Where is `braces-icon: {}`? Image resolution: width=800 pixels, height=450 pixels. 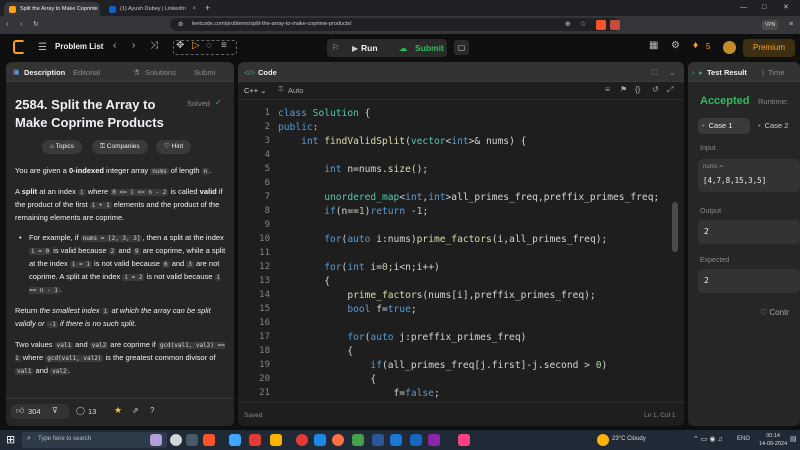
braces-icon: {} is located at coordinates (637, 89).